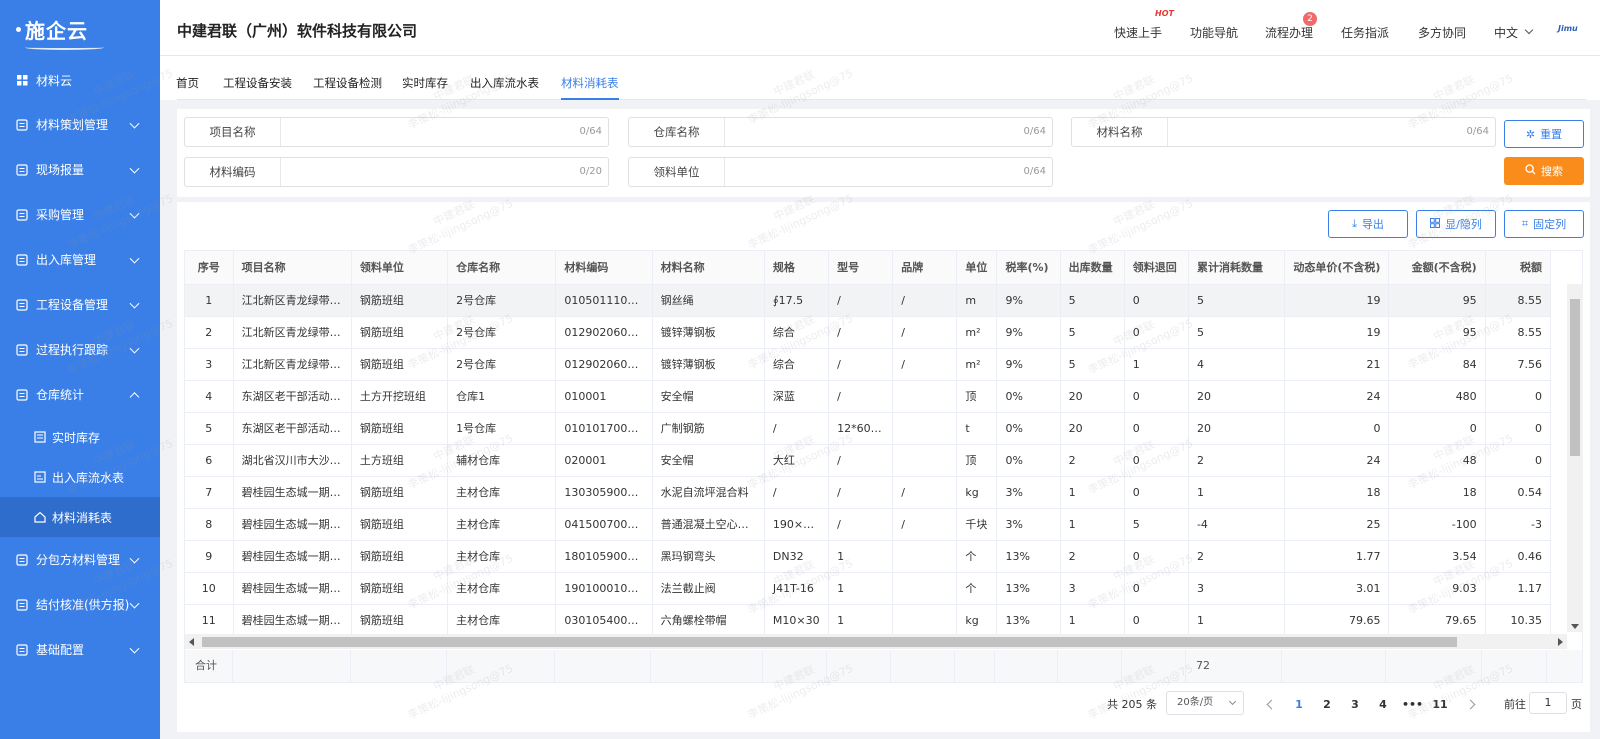 The image size is (1600, 739). What do you see at coordinates (977, 300) in the screenshot?
I see `table-cell: m` at bounding box center [977, 300].